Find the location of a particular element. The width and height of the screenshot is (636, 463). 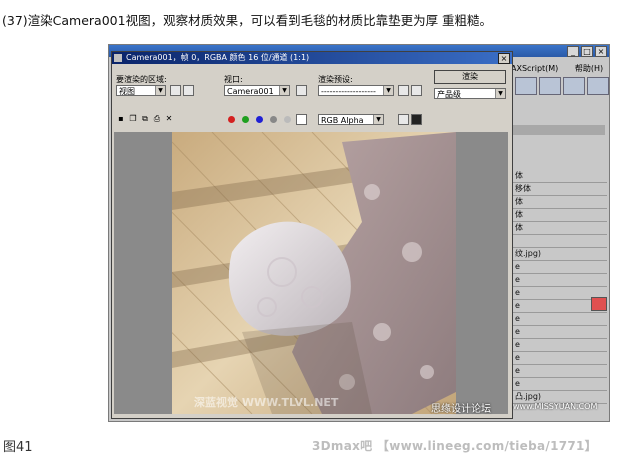

panel-header is located at coordinates (559, 130).